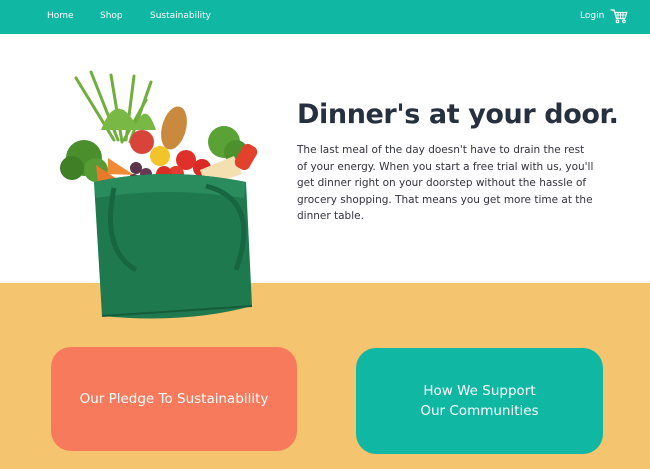  I want to click on pledge-card-label: Our Pledge To Sustainability, so click(174, 399).